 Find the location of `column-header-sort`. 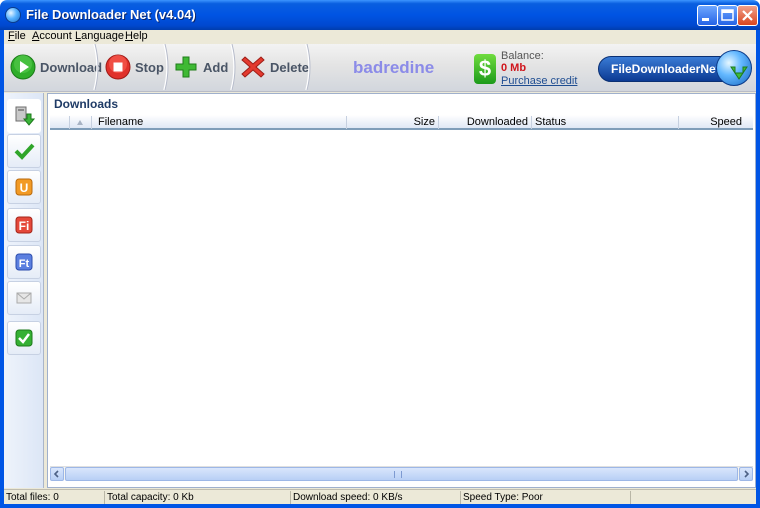

column-header-sort is located at coordinates (81, 122).